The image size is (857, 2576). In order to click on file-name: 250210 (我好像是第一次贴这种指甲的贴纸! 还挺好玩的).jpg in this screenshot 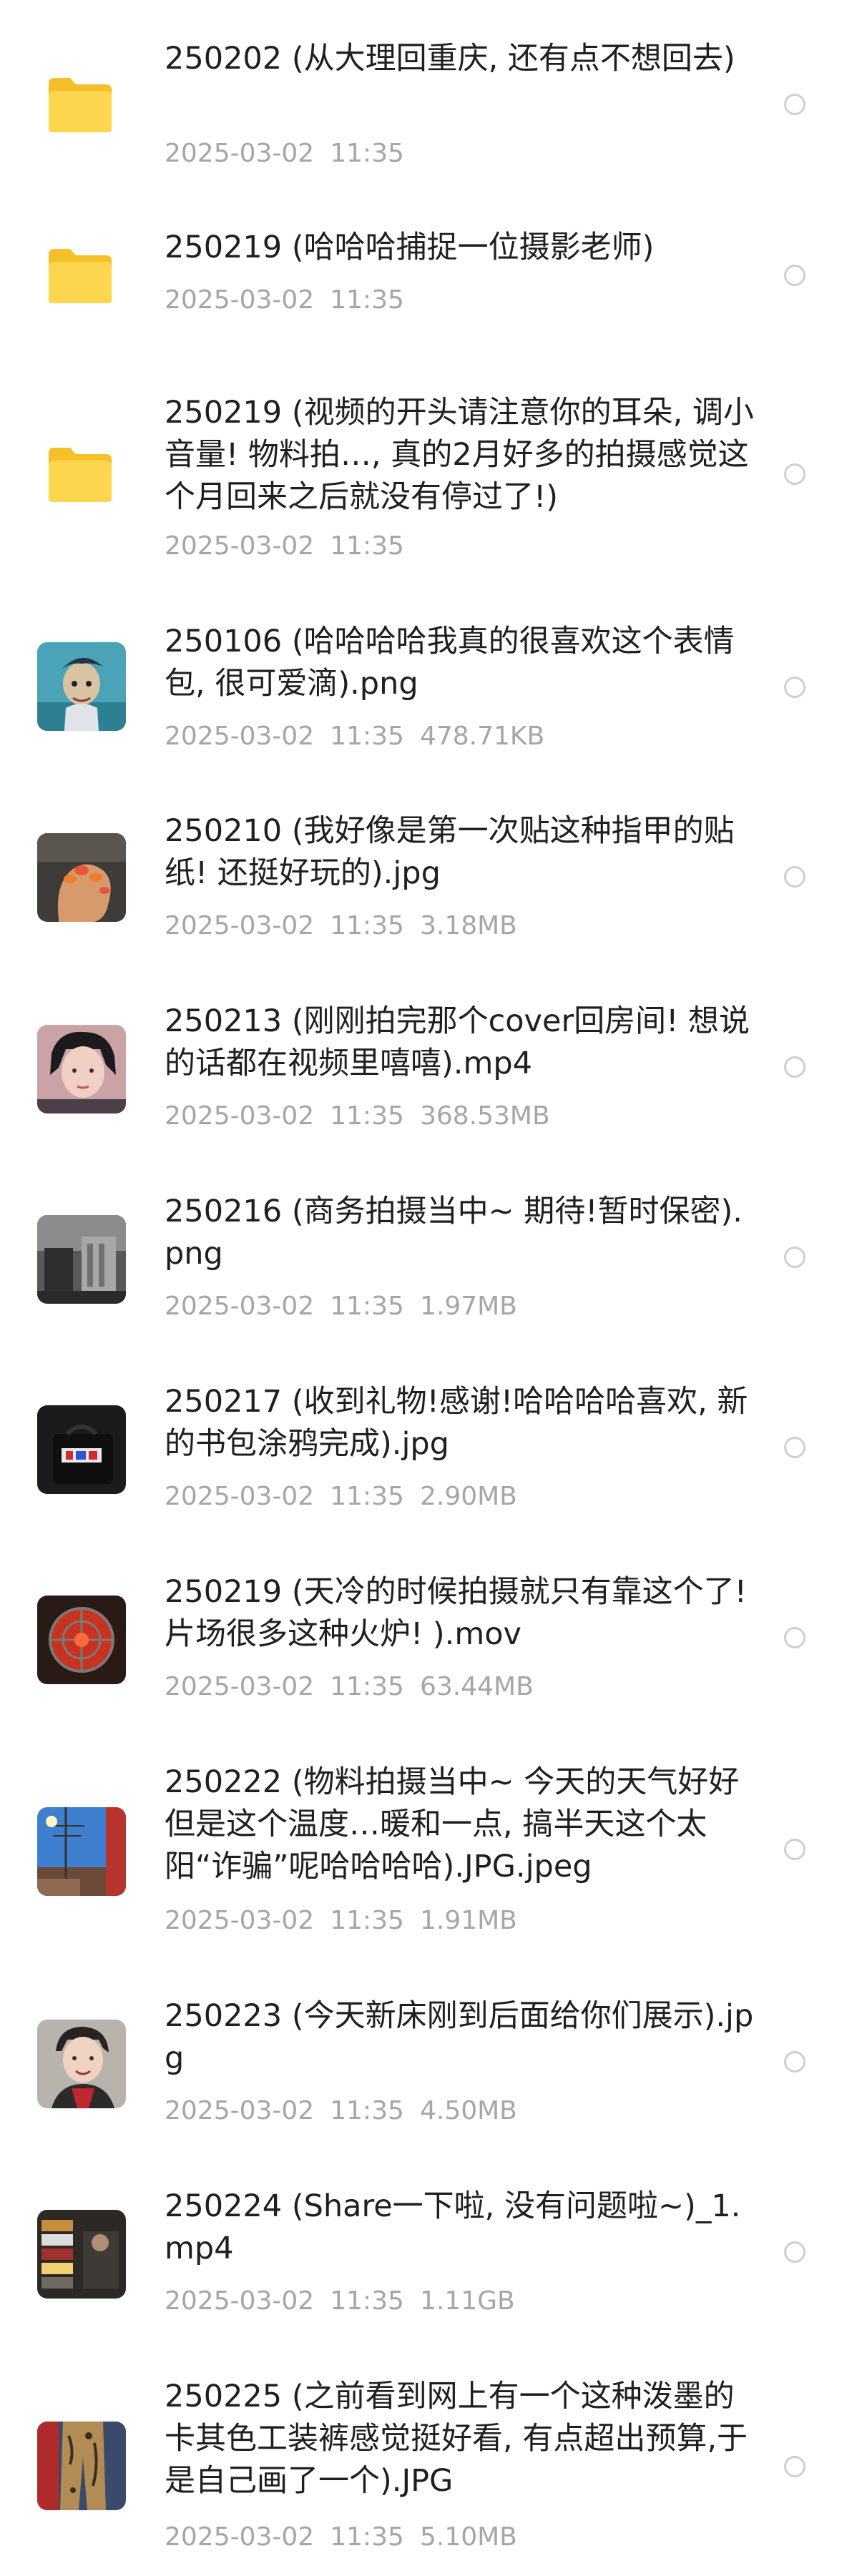, I will do `click(450, 852)`.